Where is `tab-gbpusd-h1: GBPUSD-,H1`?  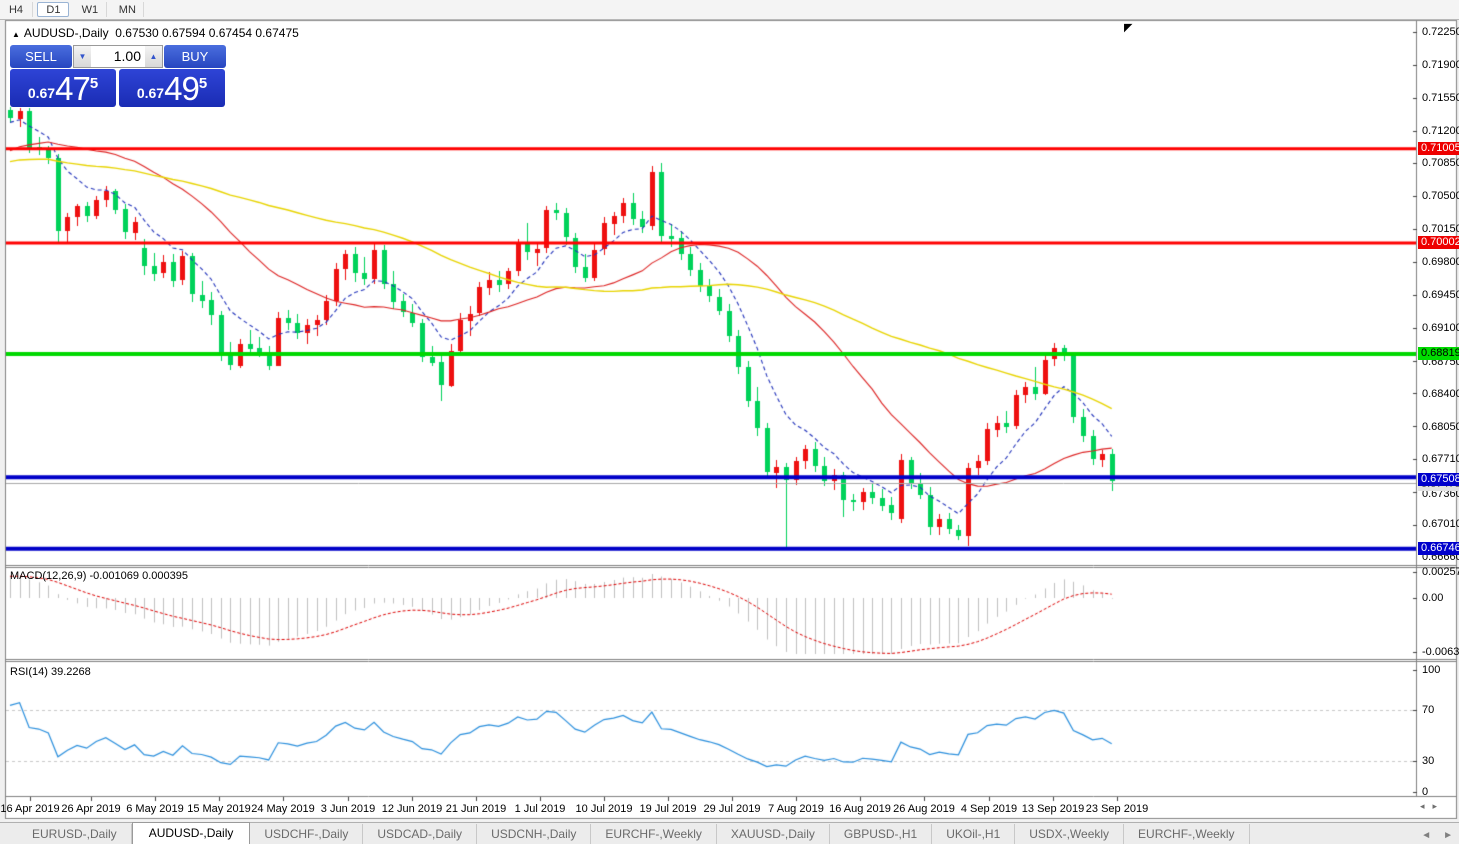
tab-gbpusd-h1: GBPUSD-,H1 is located at coordinates (881, 834).